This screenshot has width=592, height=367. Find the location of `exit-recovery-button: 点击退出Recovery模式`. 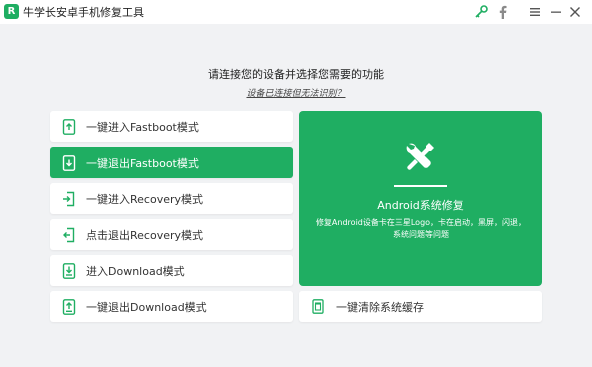

exit-recovery-button: 点击退出Recovery模式 is located at coordinates (171, 234).